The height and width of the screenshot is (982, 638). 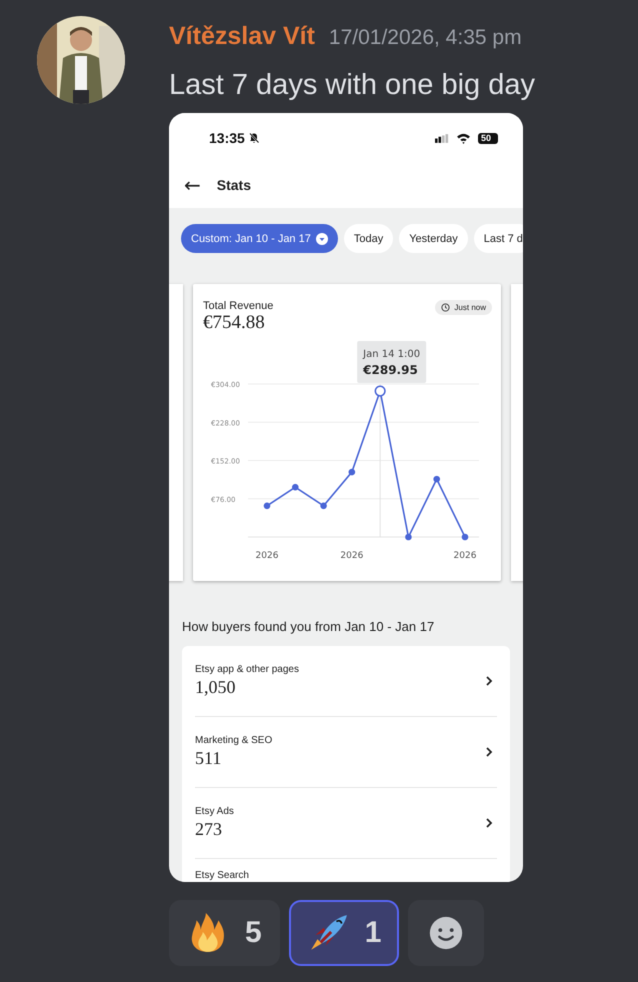 I want to click on message-text: Last 7 days with one big day, so click(x=352, y=85).